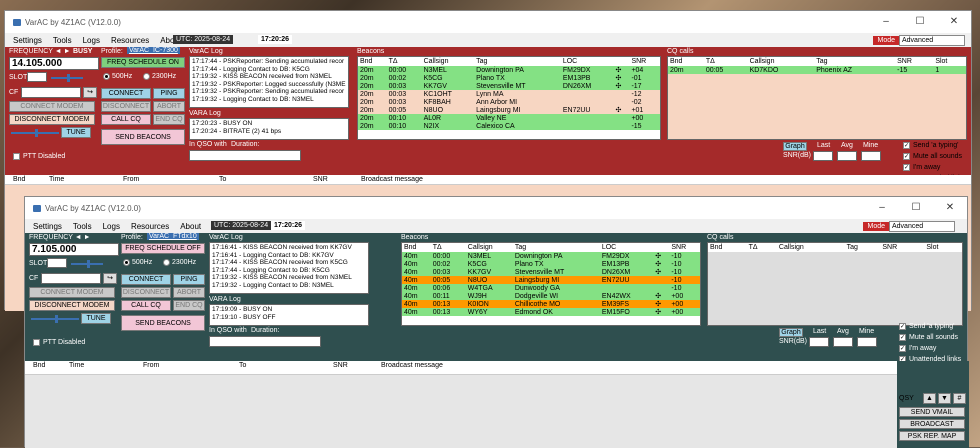  Describe the element at coordinates (62, 40) in the screenshot. I see `menu-tools: Tools` at that location.